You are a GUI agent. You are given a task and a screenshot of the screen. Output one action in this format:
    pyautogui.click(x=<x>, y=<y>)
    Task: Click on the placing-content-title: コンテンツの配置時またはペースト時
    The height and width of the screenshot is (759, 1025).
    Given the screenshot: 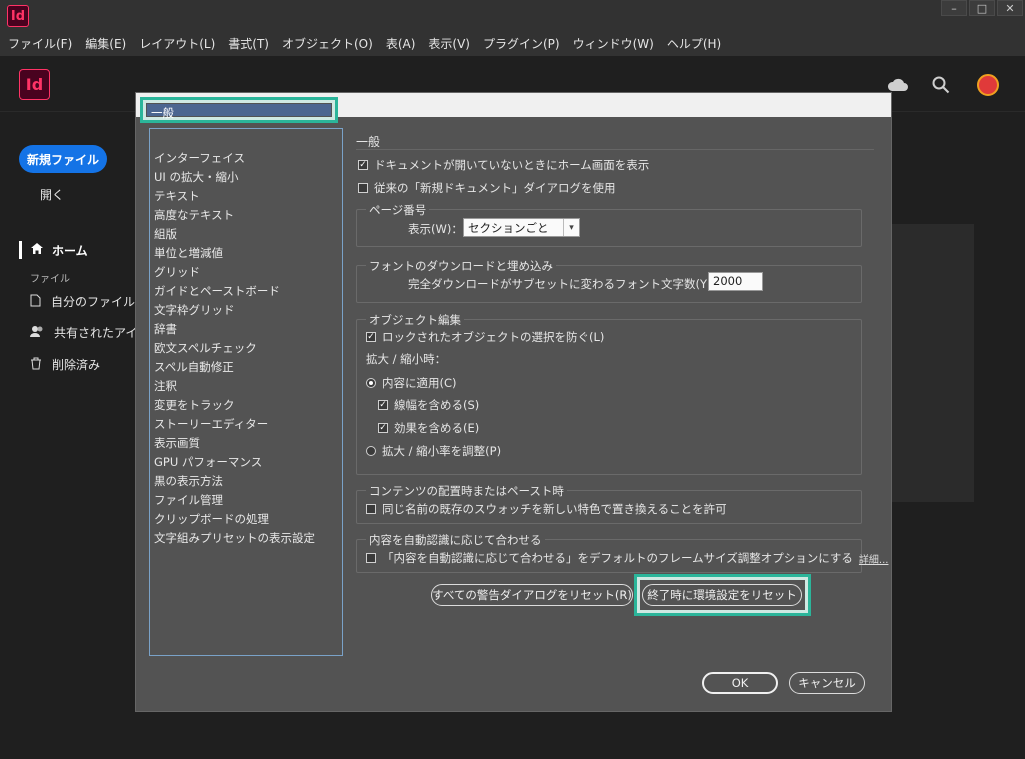 What is the action you would take?
    pyautogui.click(x=466, y=491)
    